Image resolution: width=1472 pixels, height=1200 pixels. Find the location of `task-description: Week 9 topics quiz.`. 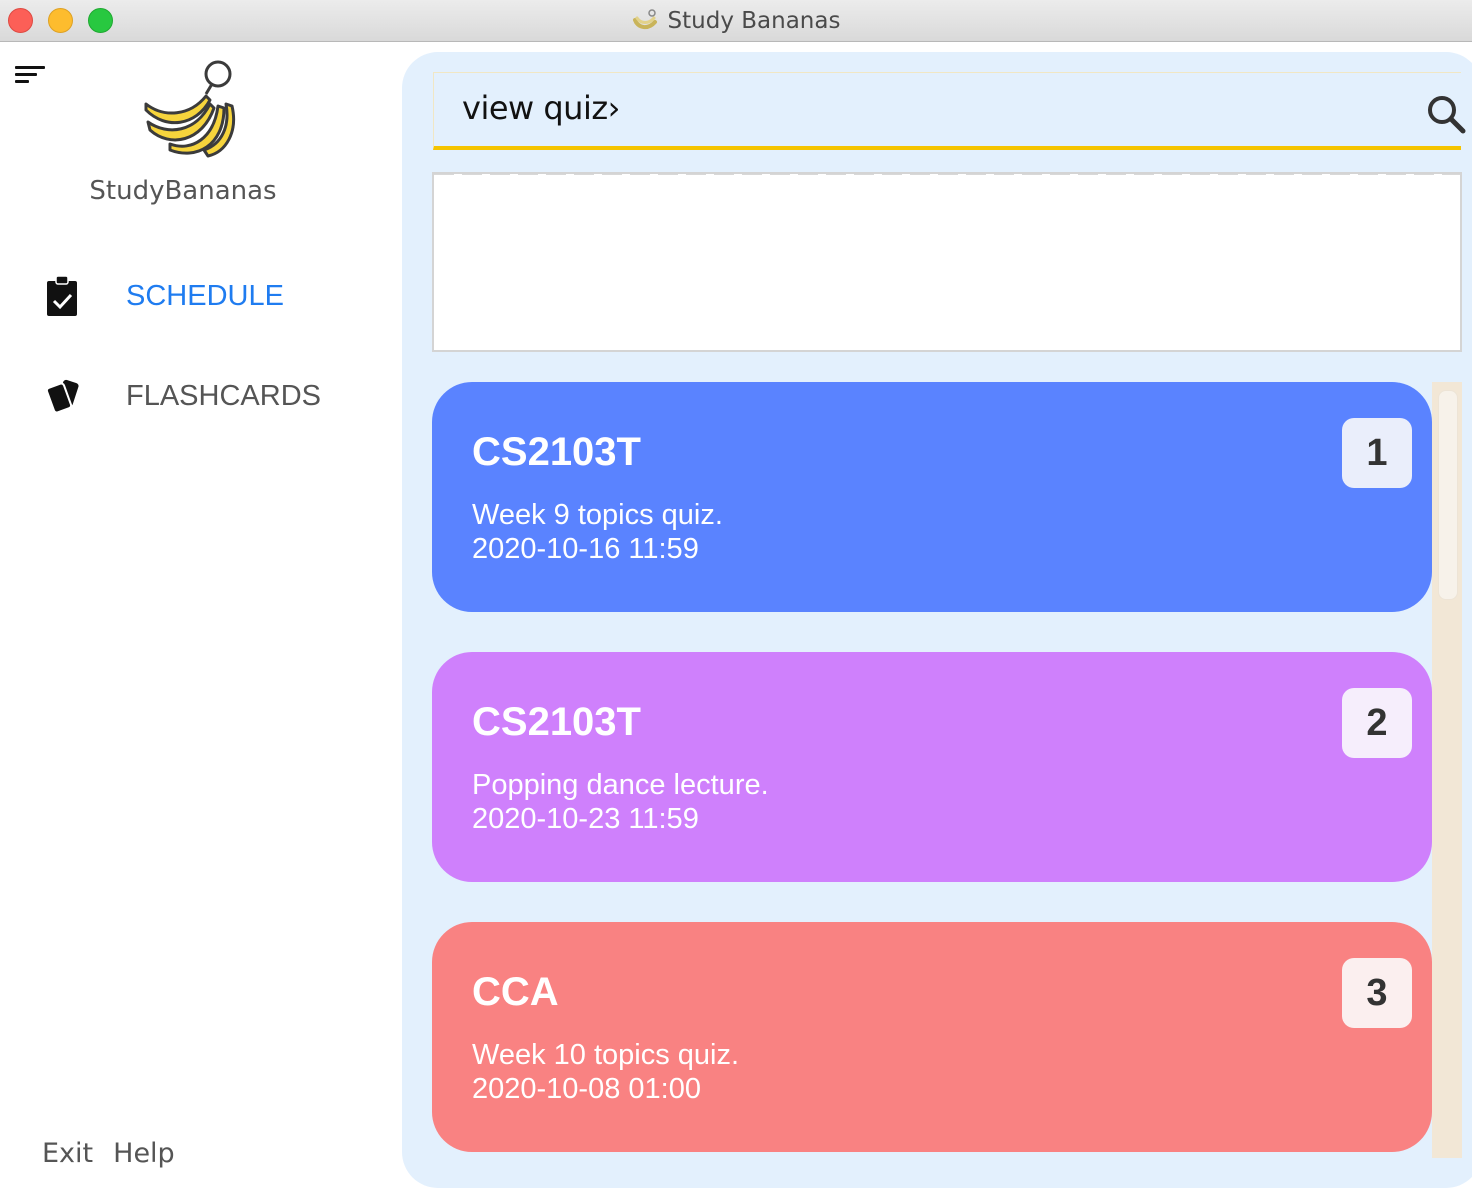

task-description: Week 9 topics quiz. is located at coordinates (597, 515).